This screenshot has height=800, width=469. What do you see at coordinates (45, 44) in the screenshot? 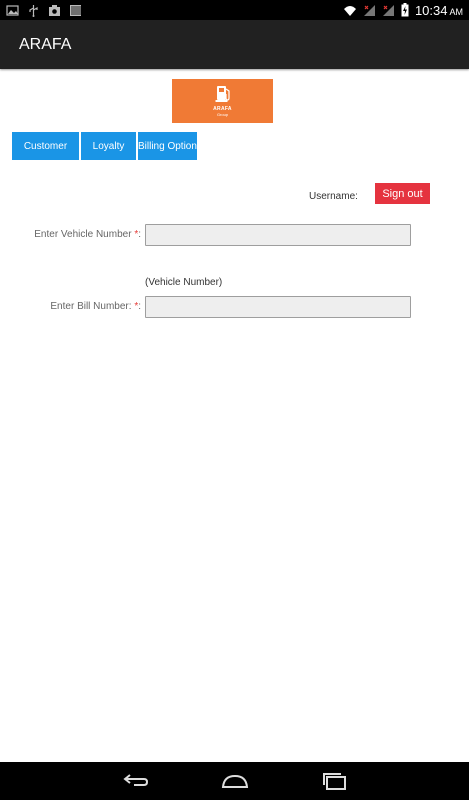
I see `app-title: ARAFA` at bounding box center [45, 44].